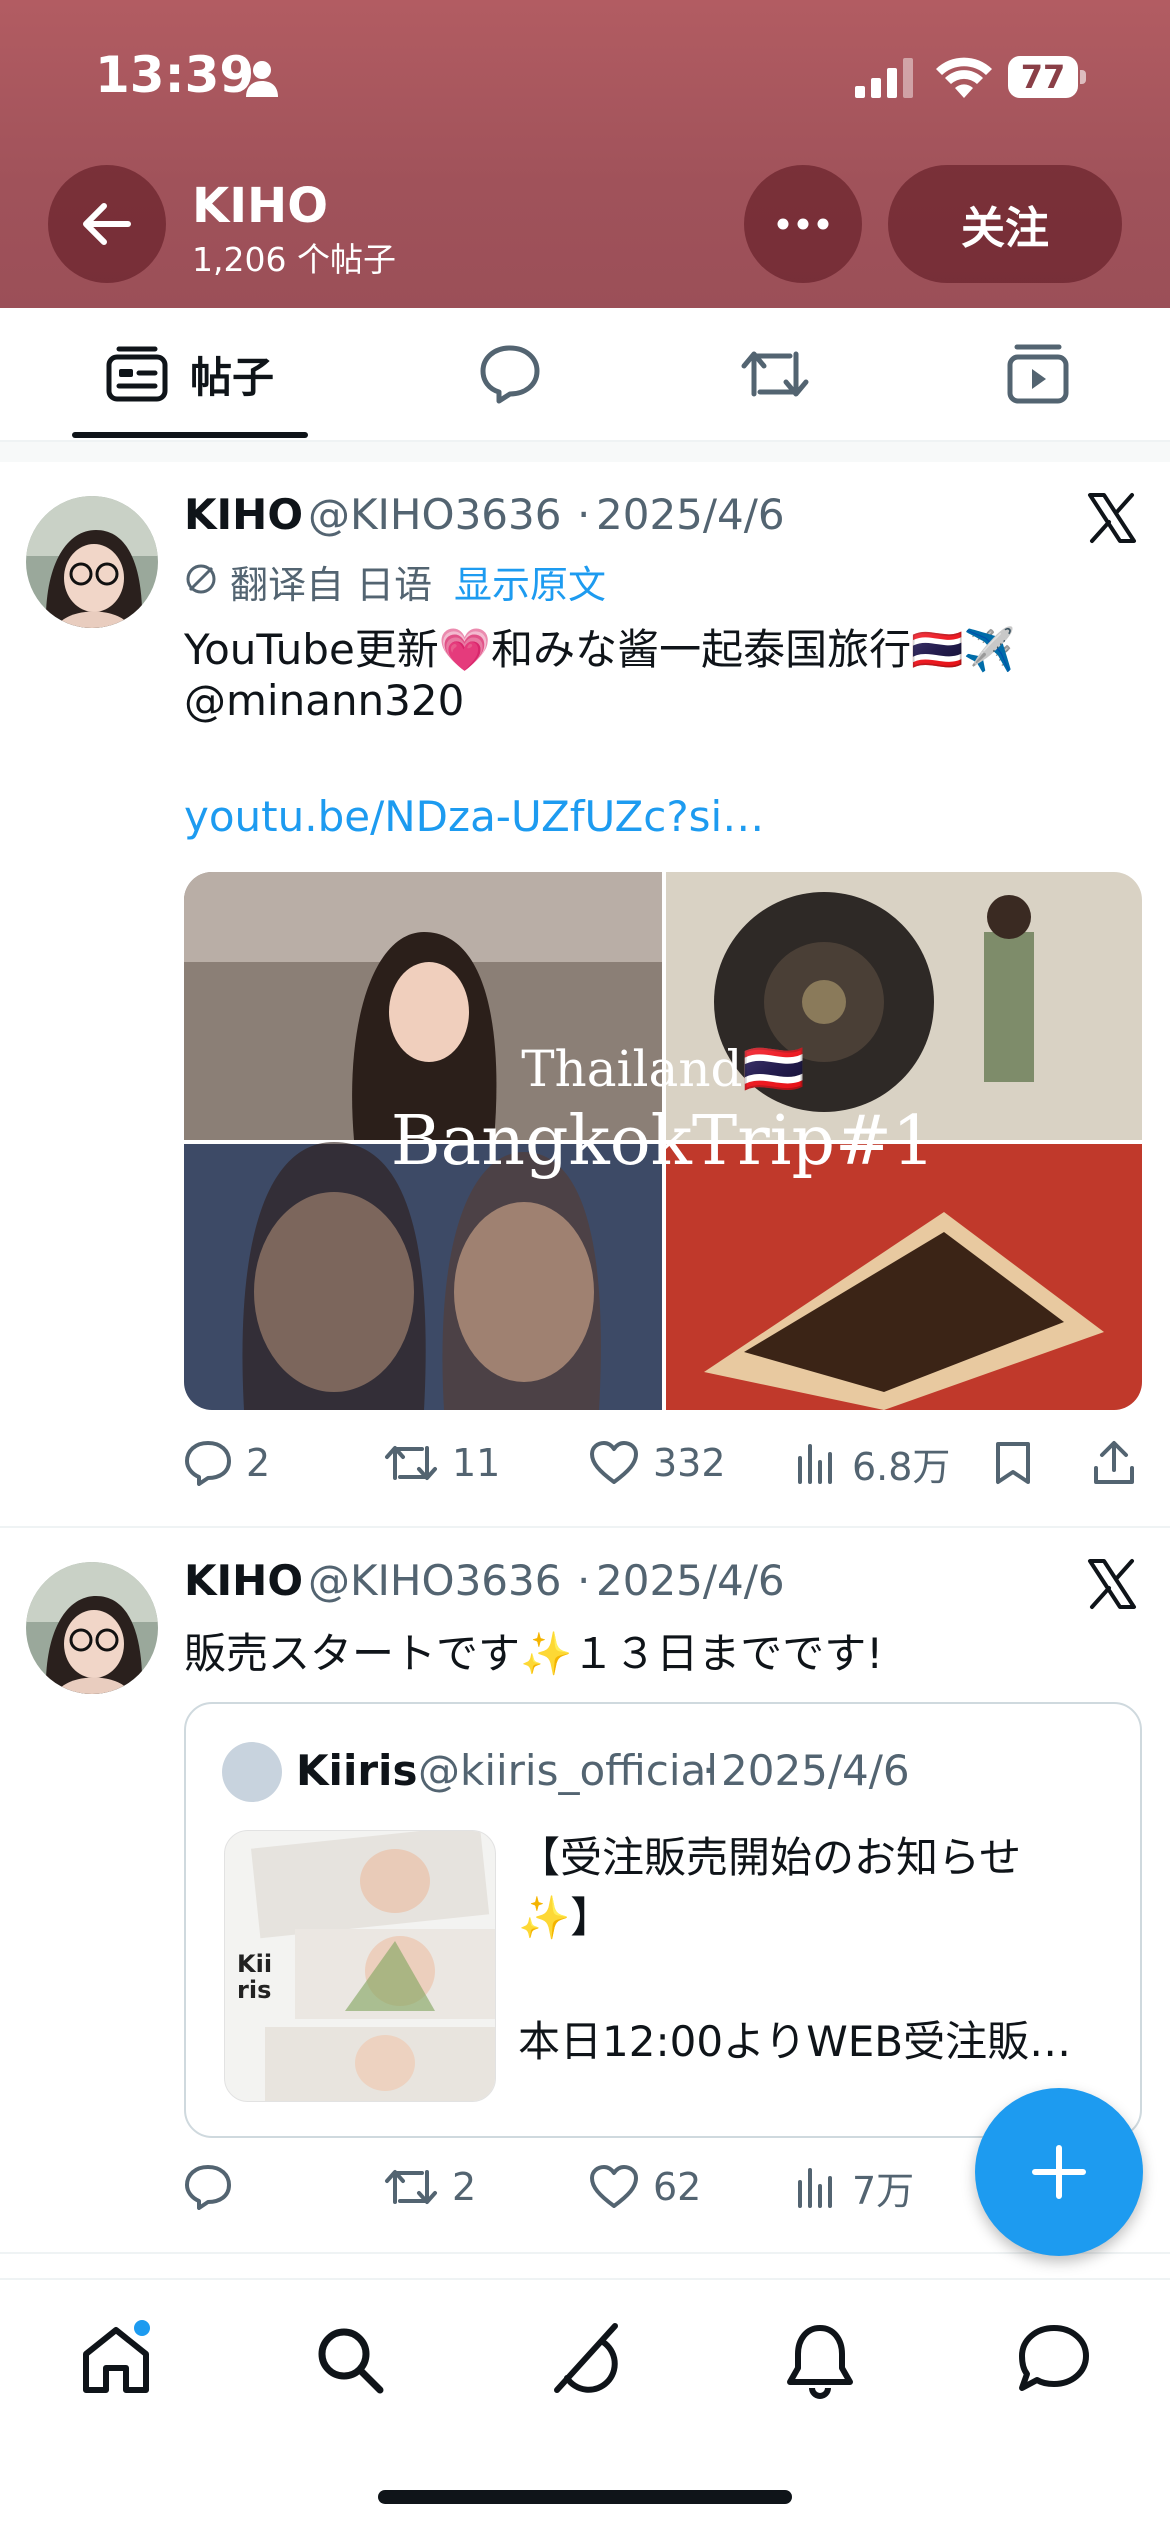 The width and height of the screenshot is (1170, 2534). What do you see at coordinates (137, 374) in the screenshot?
I see `posts-icon` at bounding box center [137, 374].